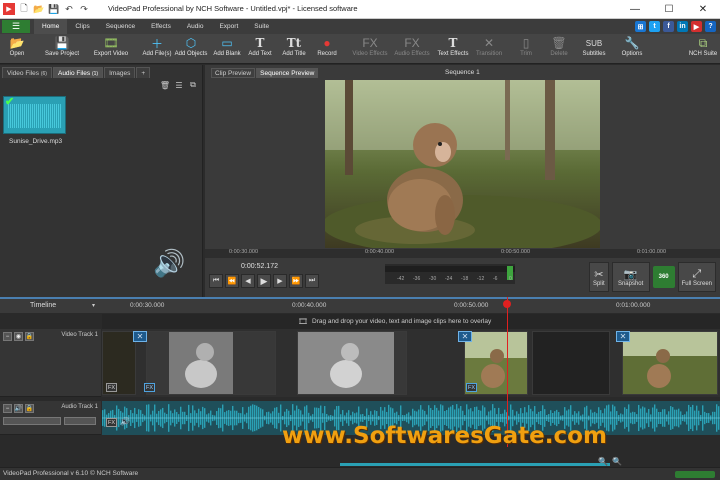 The height and width of the screenshot is (480, 720). I want to click on mute-icon: 🔊, so click(18, 408).